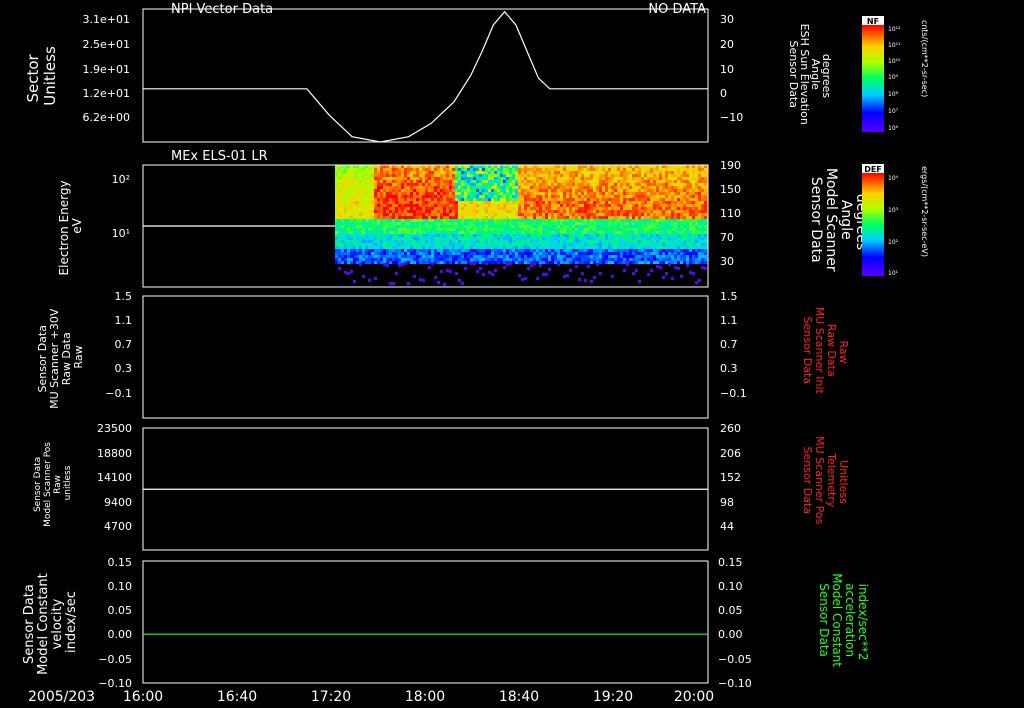 This screenshot has height=708, width=1024. What do you see at coordinates (825, 352) in the screenshot?
I see `y-label-right: Sensor Data MU Scanner Init Raw Data Raw` at bounding box center [825, 352].